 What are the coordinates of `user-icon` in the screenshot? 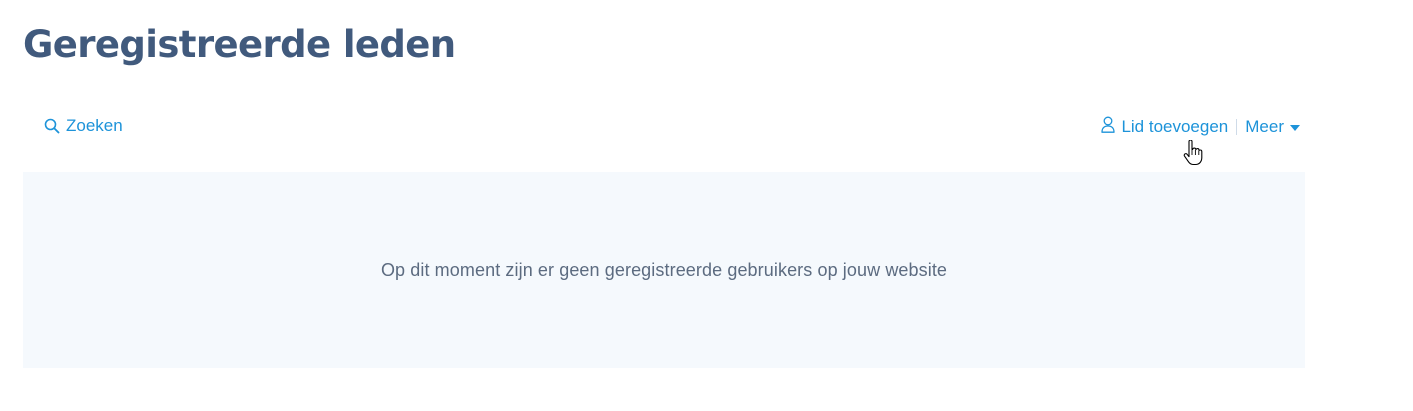 It's located at (1108, 127).